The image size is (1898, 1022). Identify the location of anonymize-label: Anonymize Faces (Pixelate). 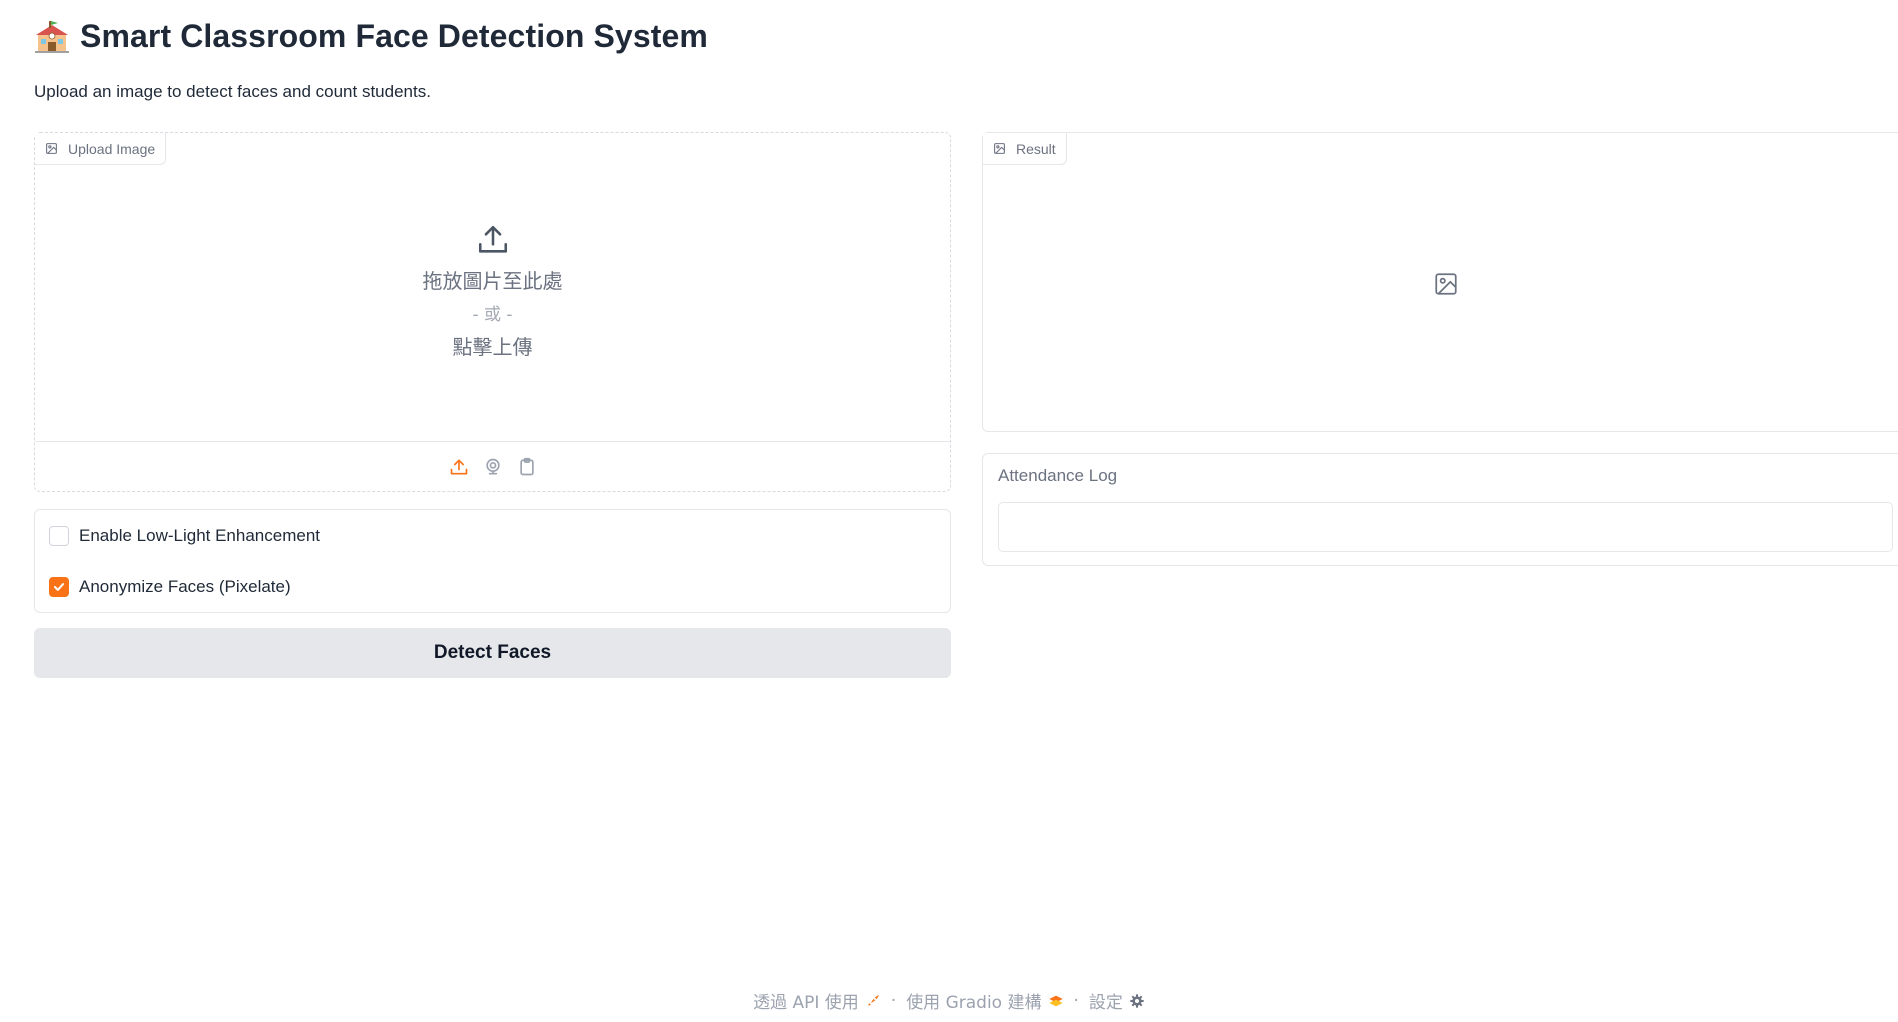
(185, 586).